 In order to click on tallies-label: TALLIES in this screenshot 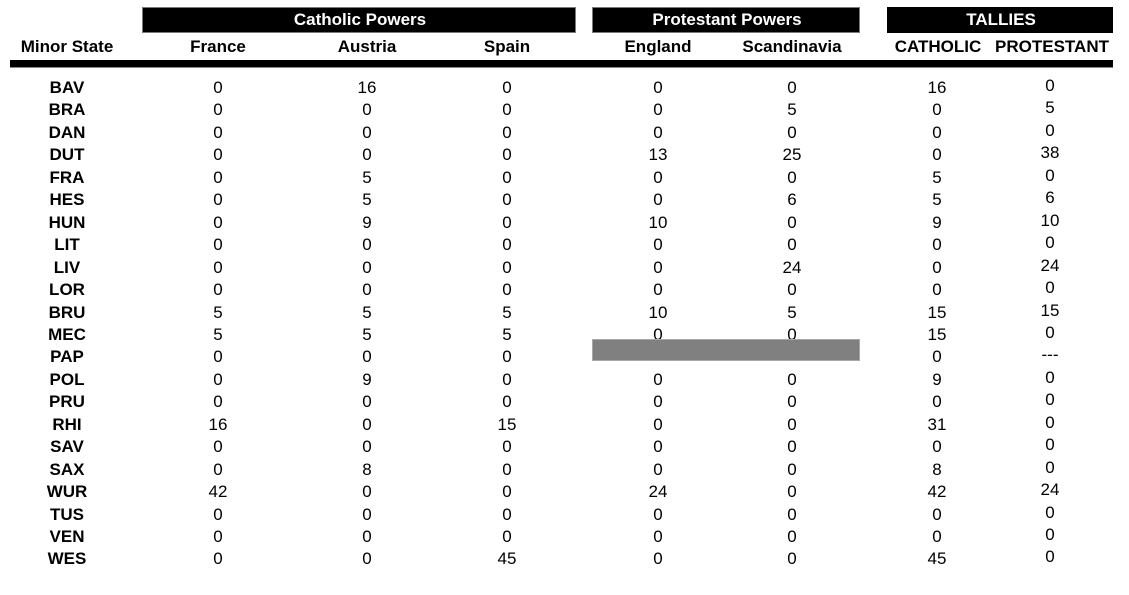, I will do `click(1001, 19)`.